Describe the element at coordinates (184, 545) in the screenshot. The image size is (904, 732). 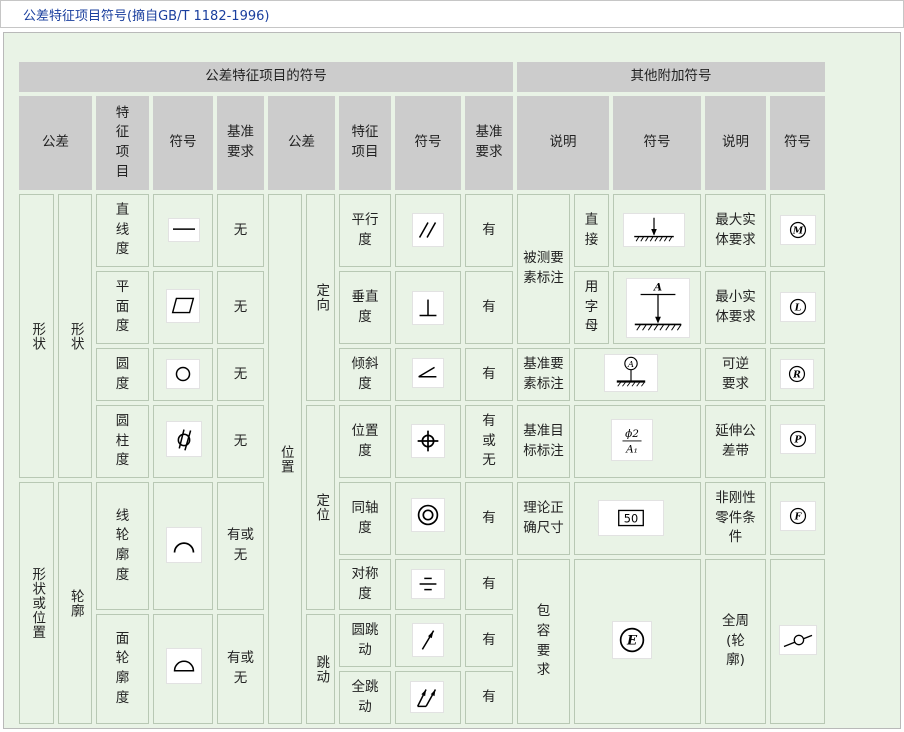
I see `line-profile-icon` at that location.